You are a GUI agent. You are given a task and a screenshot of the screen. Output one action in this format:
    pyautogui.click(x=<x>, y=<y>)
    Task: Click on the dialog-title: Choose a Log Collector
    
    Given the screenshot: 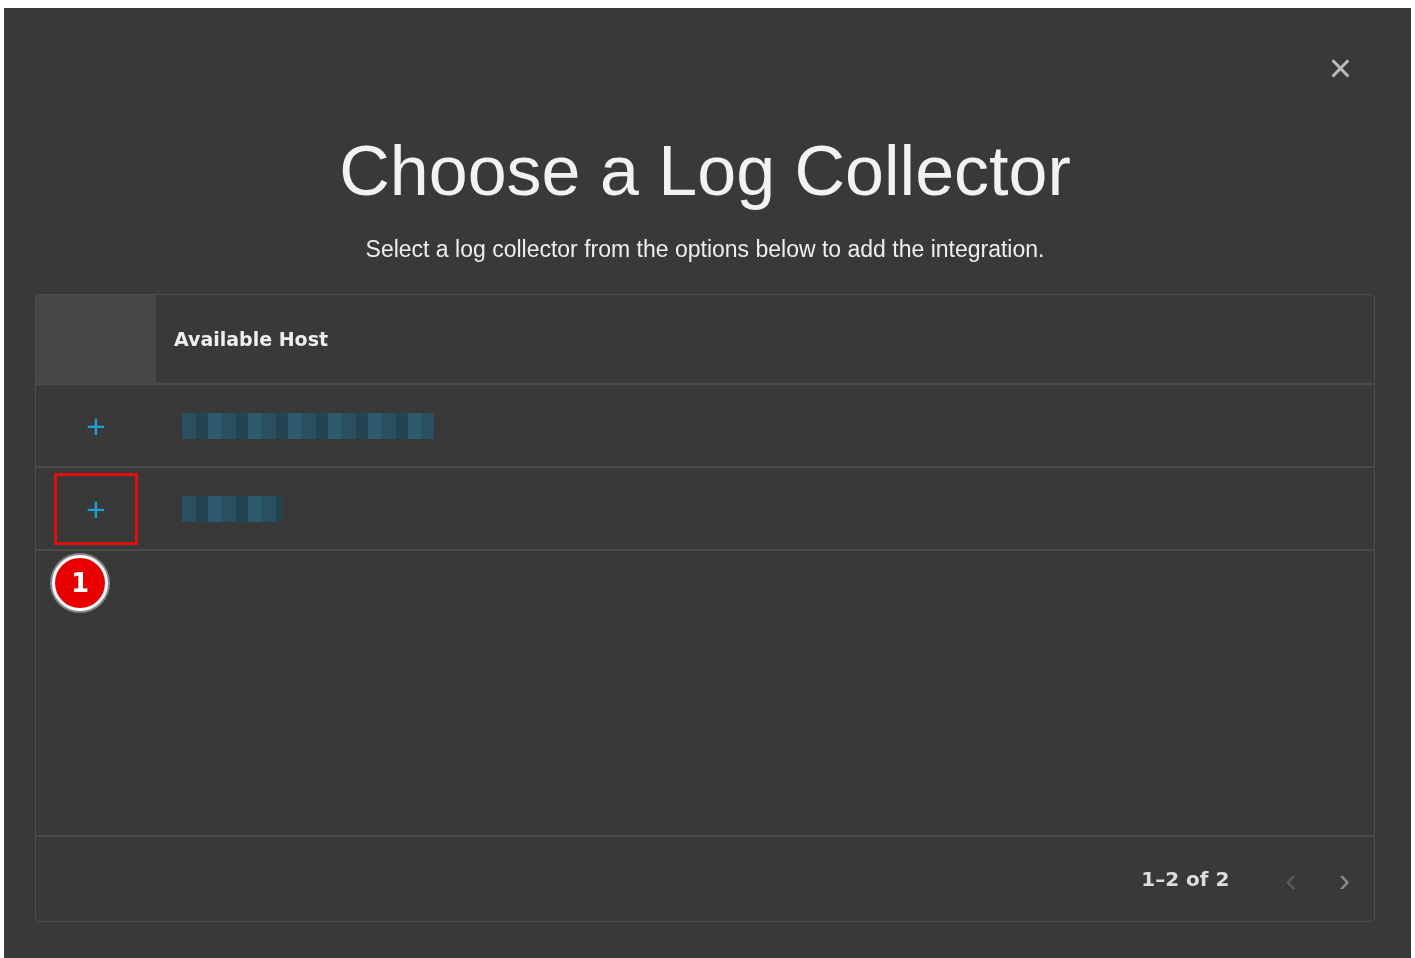 What is the action you would take?
    pyautogui.click(x=705, y=171)
    